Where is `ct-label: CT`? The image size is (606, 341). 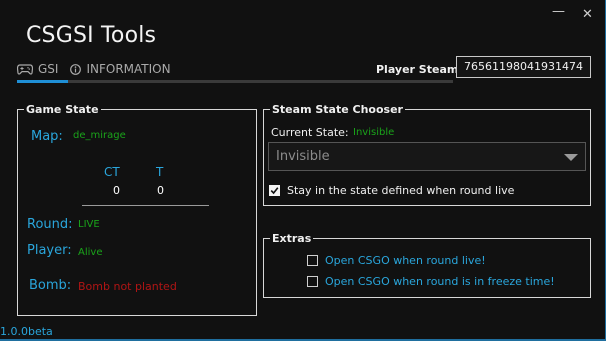
ct-label: CT is located at coordinates (112, 172).